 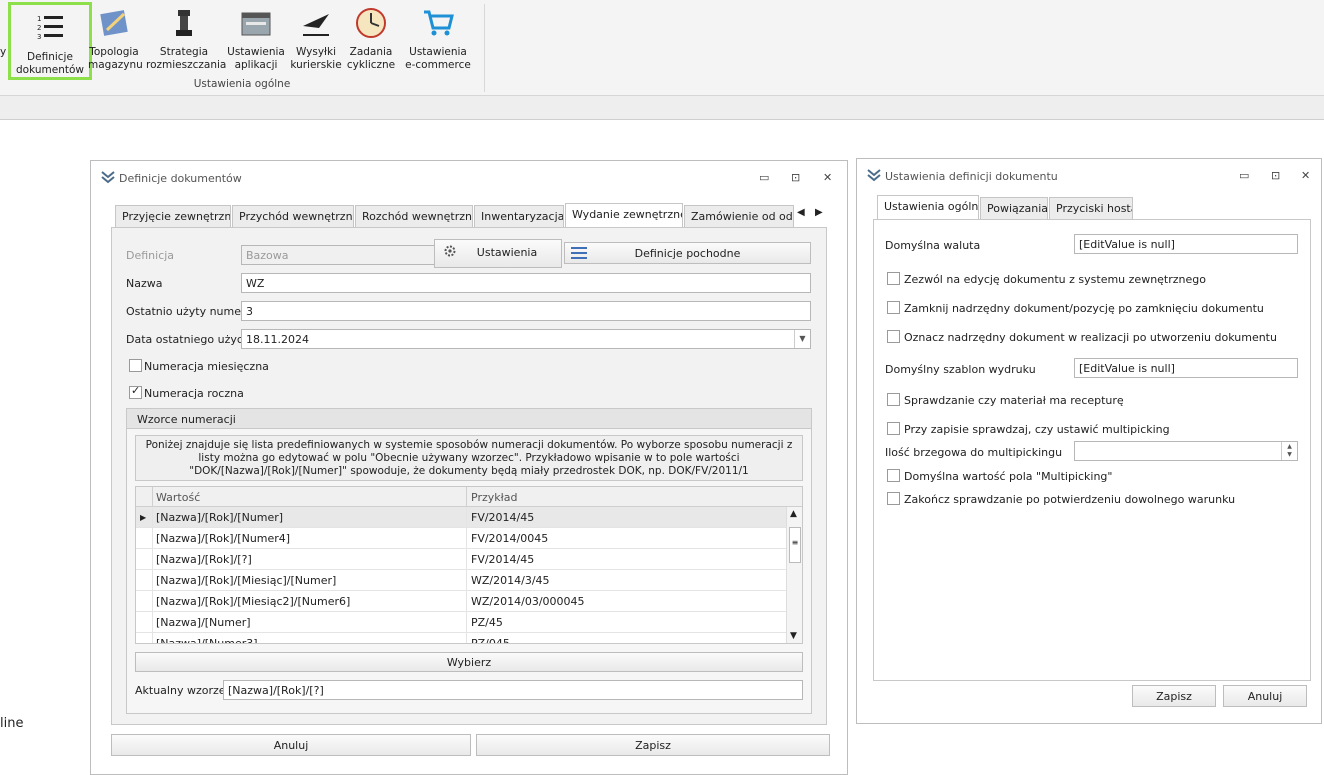 I want to click on tab-zamowienie: Zamówienie od odbiorcy, so click(x=739, y=216).